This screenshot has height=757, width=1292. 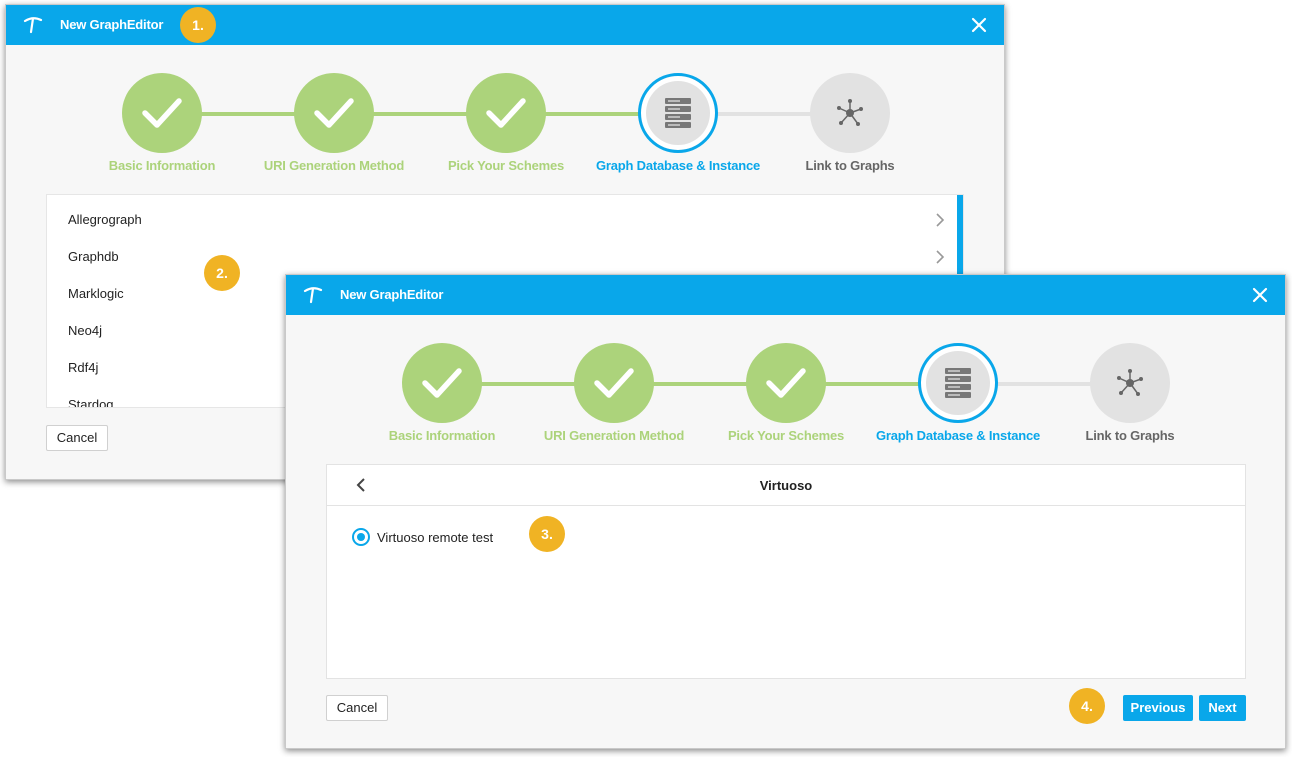 I want to click on annotation-badge-3: 3., so click(x=547, y=534).